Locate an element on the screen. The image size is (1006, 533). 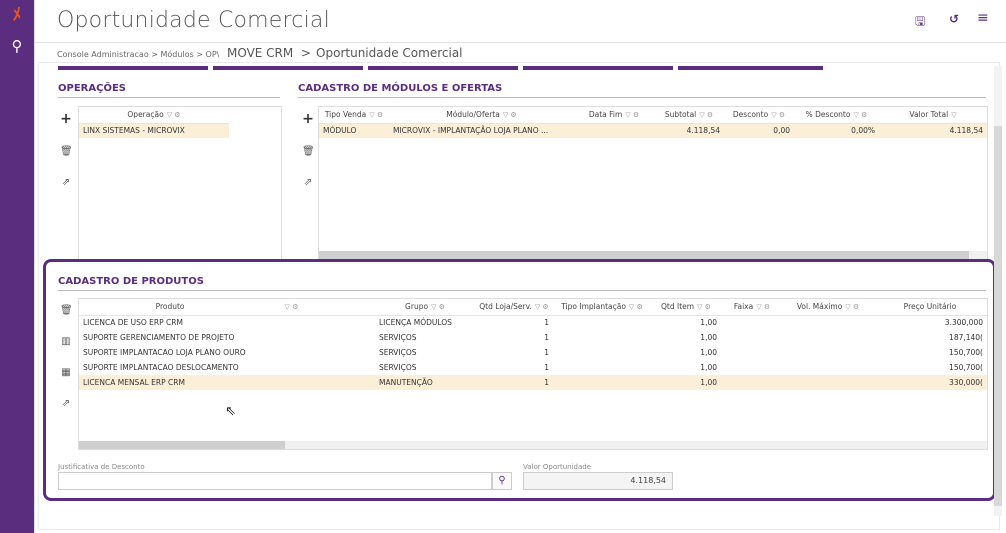
col-valor-total: Valor Total ▽ is located at coordinates (933, 115).